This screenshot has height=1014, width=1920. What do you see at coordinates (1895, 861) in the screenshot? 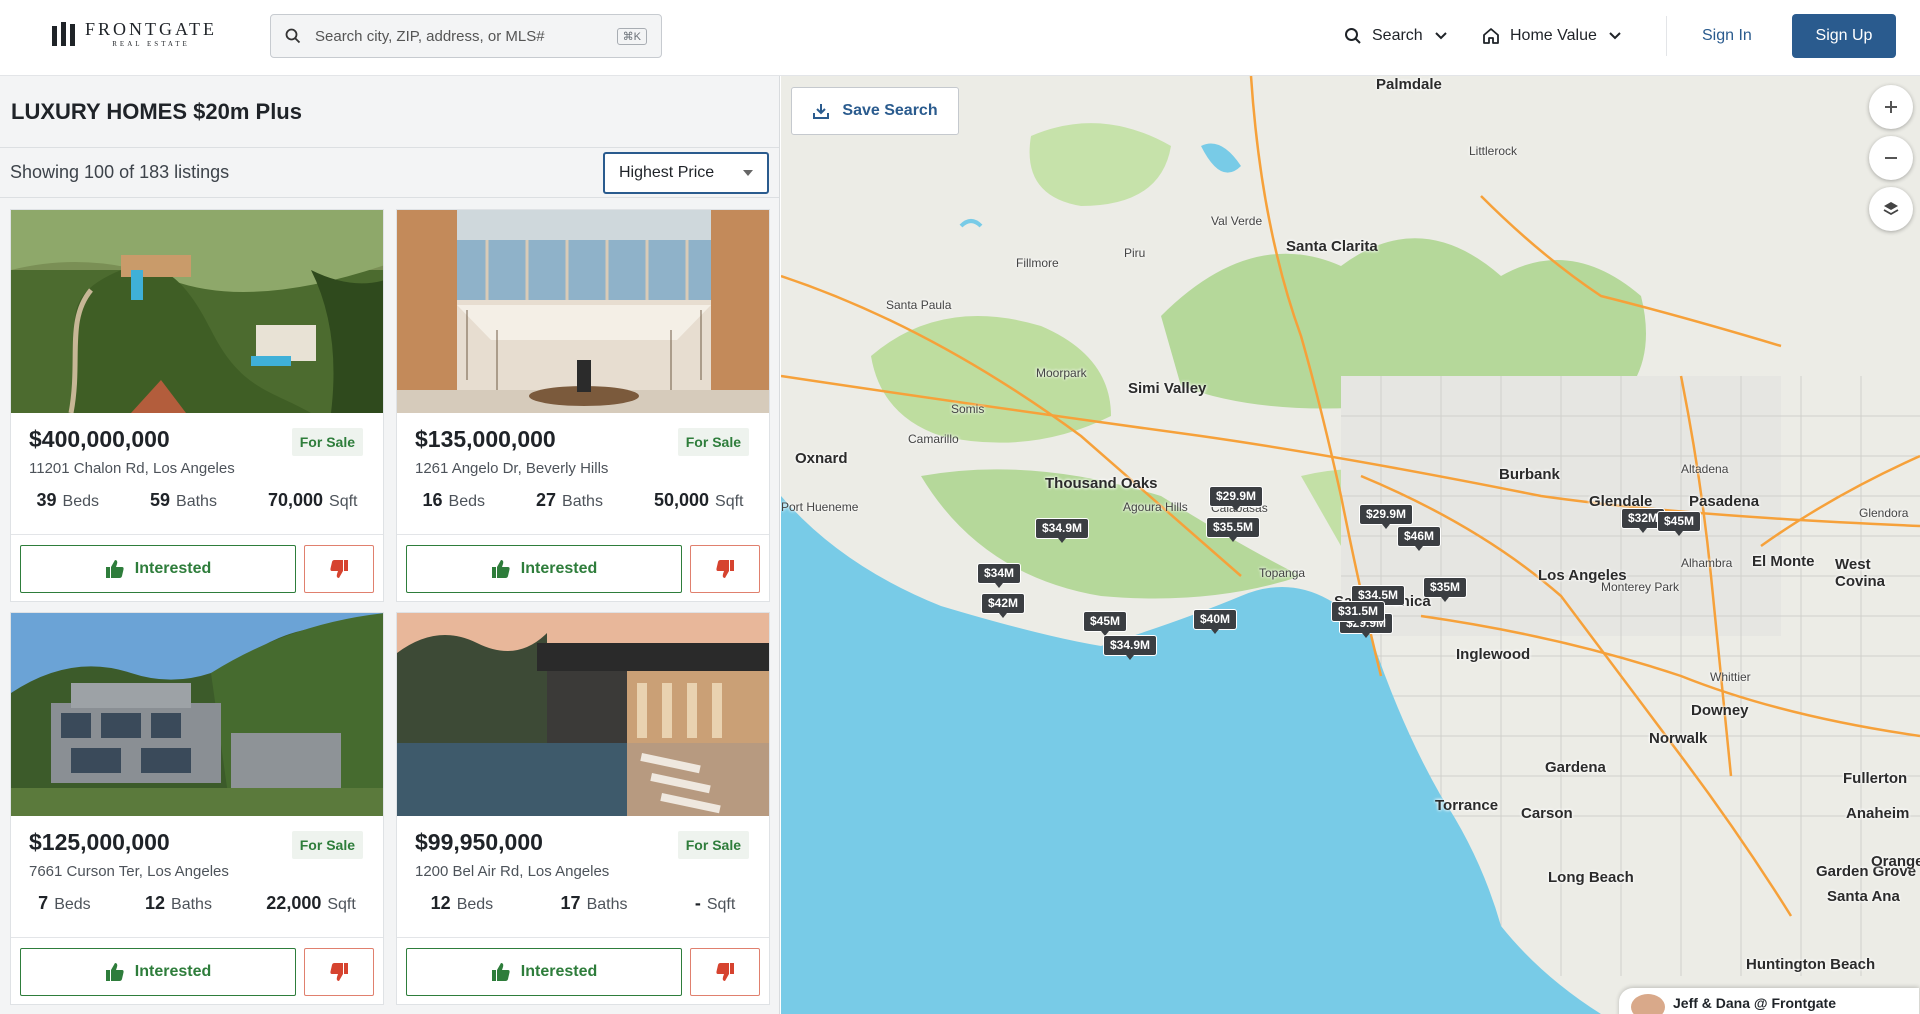
I see `city-label: Orange` at bounding box center [1895, 861].